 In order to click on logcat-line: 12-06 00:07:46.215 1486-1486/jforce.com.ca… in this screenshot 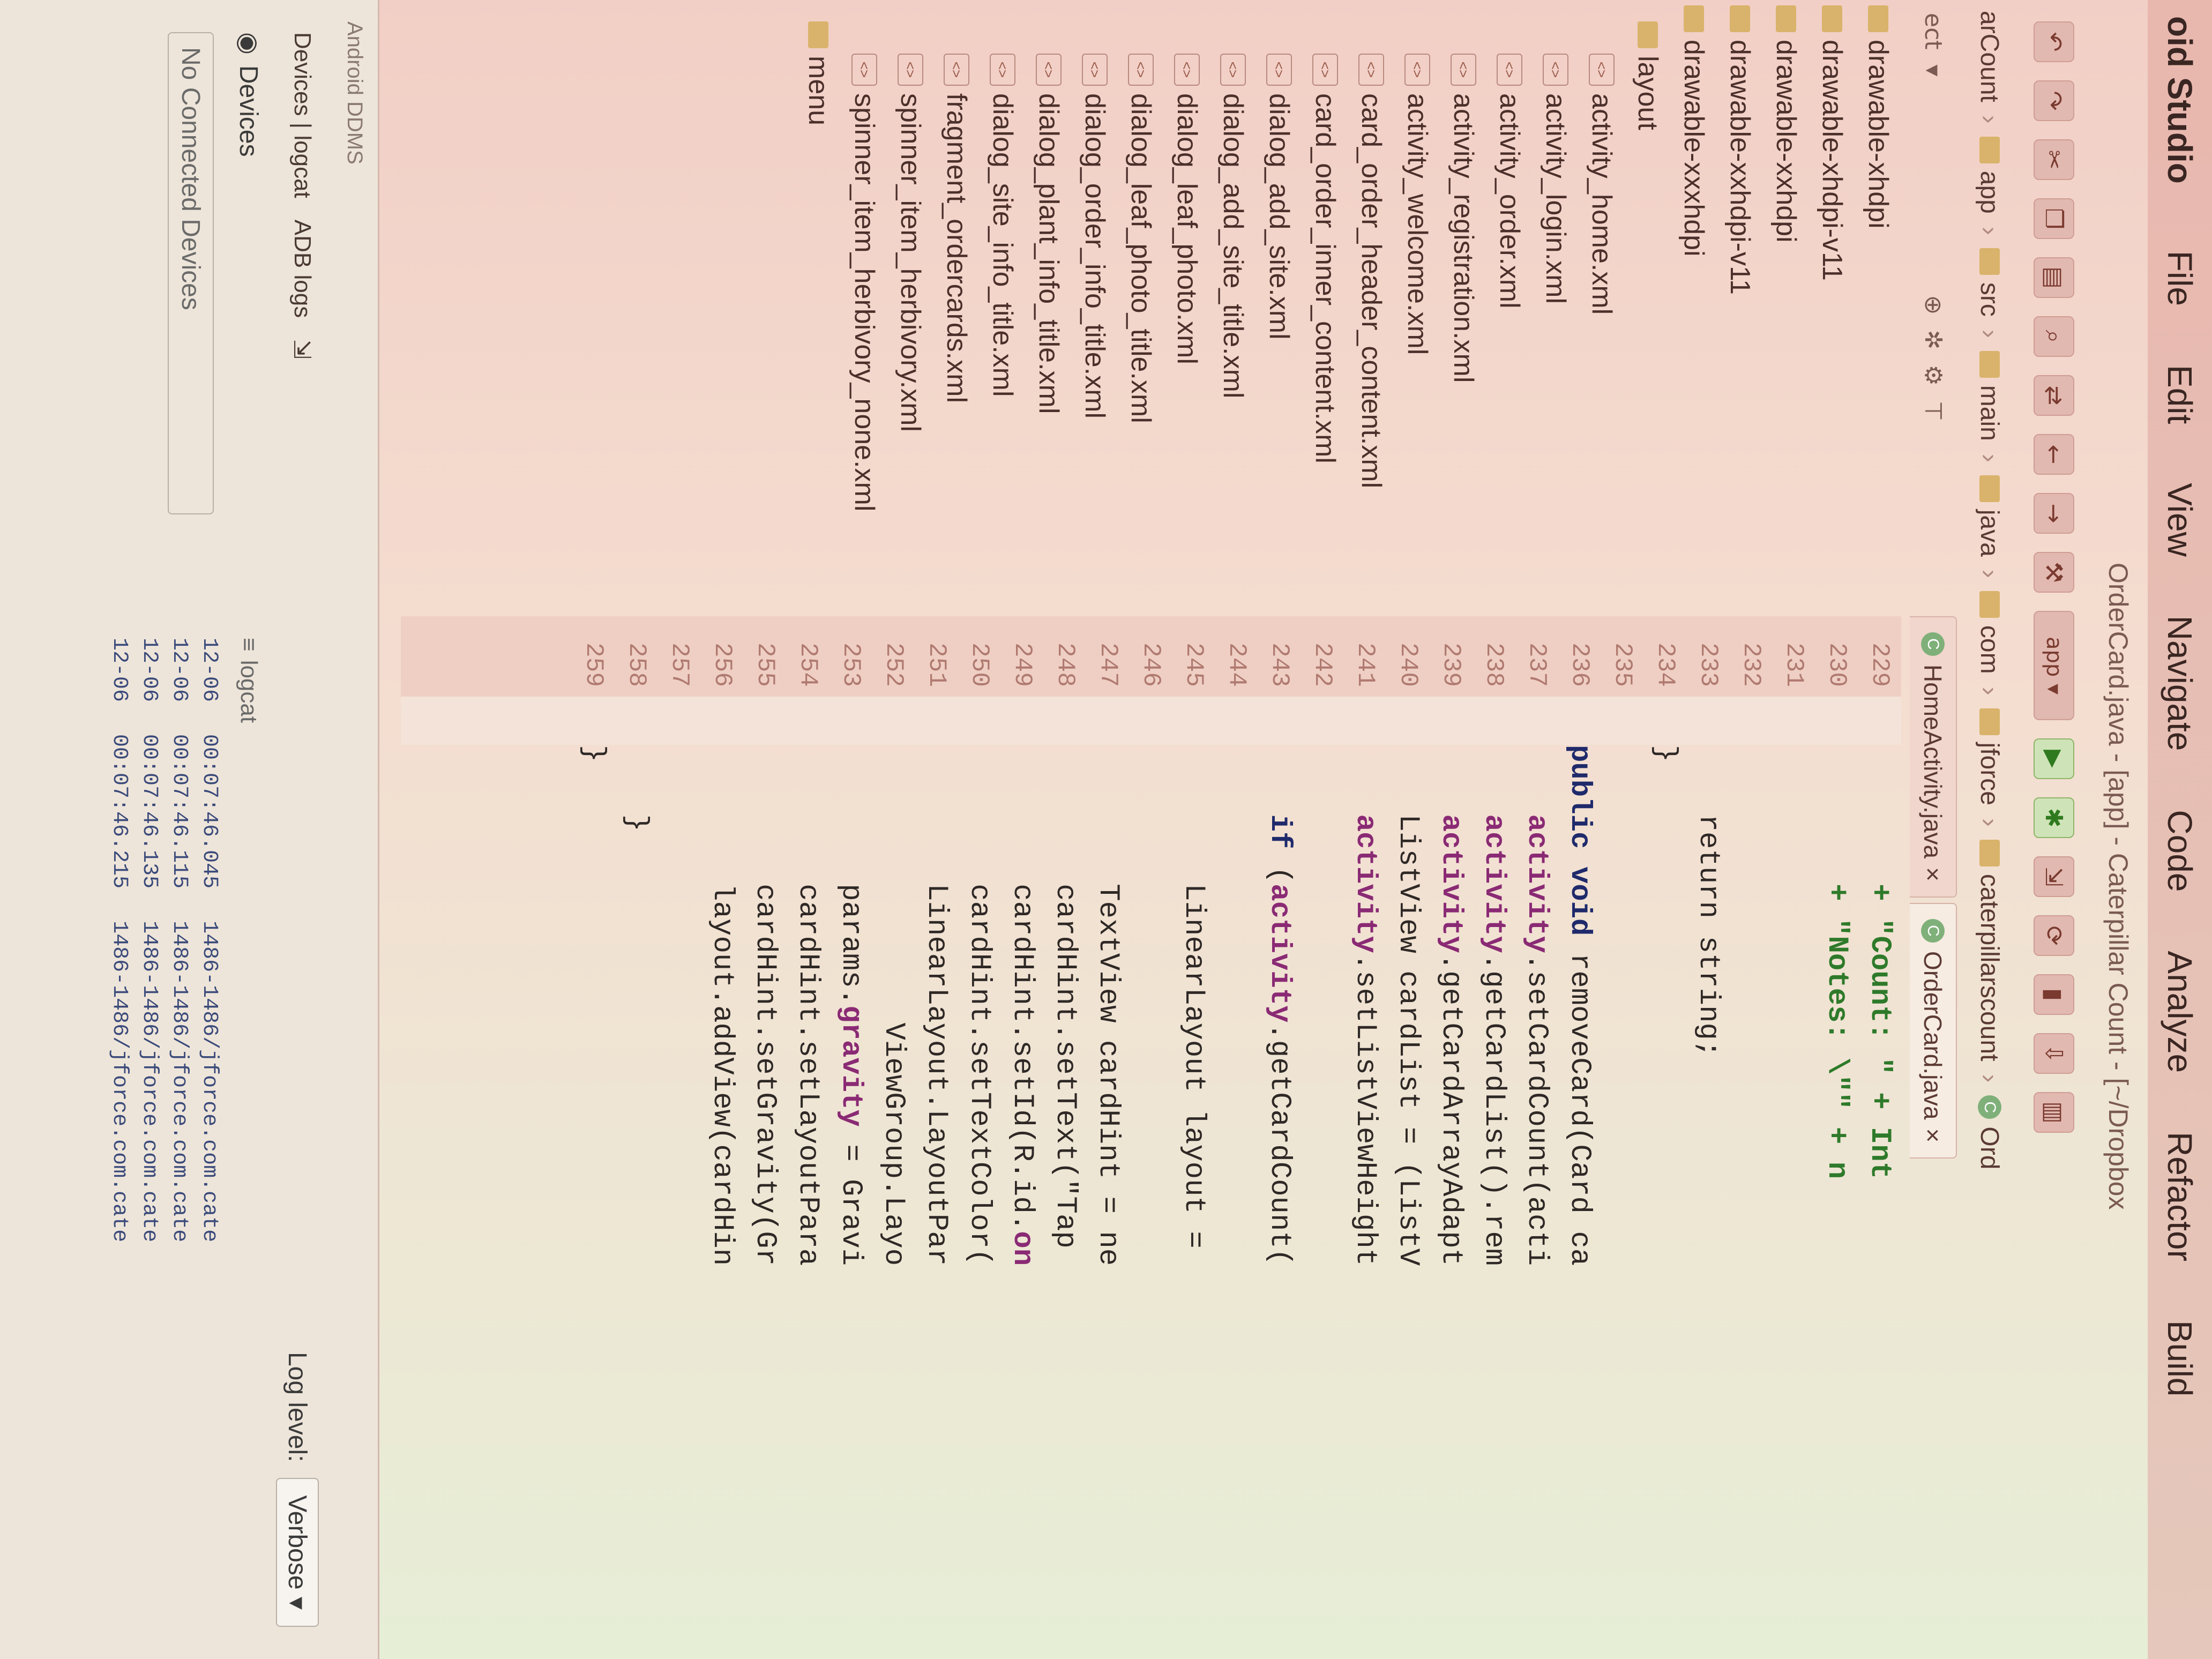, I will do `click(119, 1148)`.